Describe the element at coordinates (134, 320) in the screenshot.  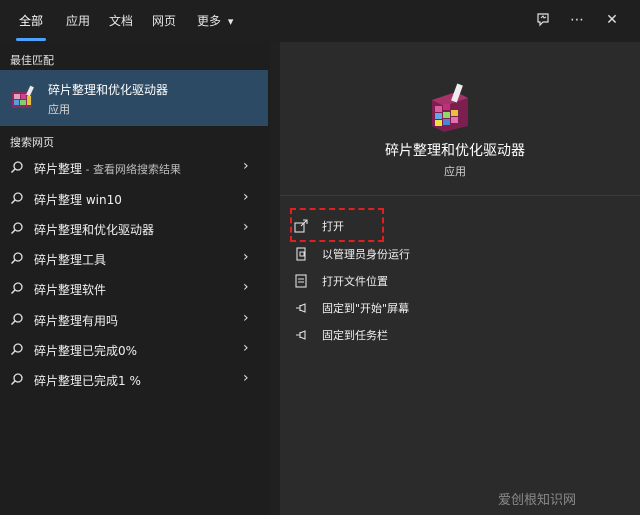
I see `web-result-item: 碎片整理有用吗 ›` at that location.